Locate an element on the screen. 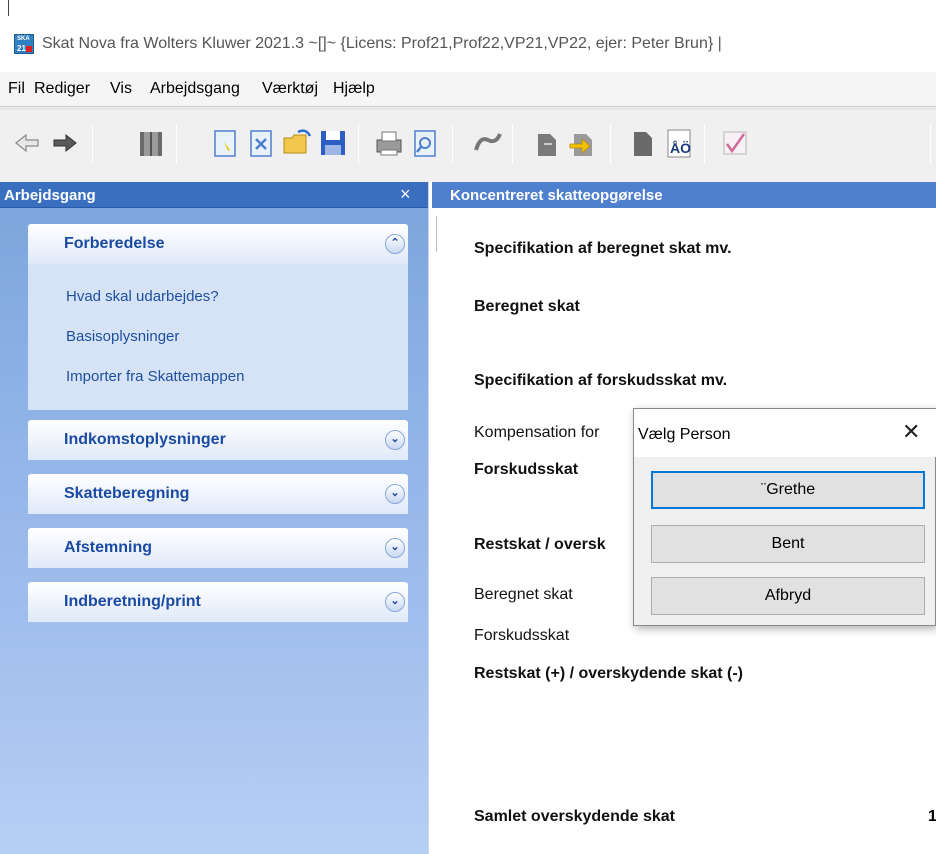 This screenshot has height=854, width=936. back-arrow-icon is located at coordinates (27, 143).